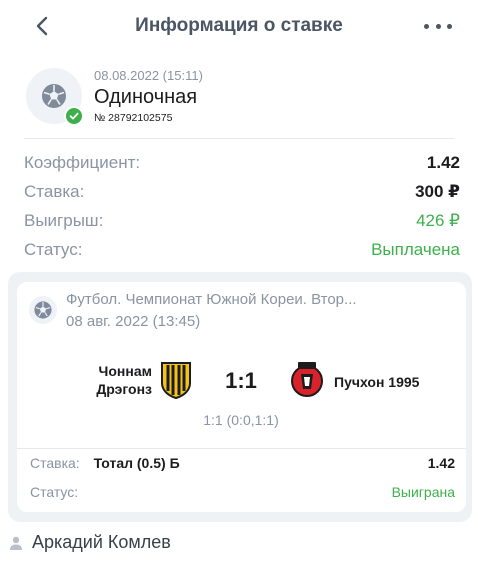 Image resolution: width=478 pixels, height=566 pixels. What do you see at coordinates (242, 249) in the screenshot?
I see `status-row: Статус: Выплачена` at bounding box center [242, 249].